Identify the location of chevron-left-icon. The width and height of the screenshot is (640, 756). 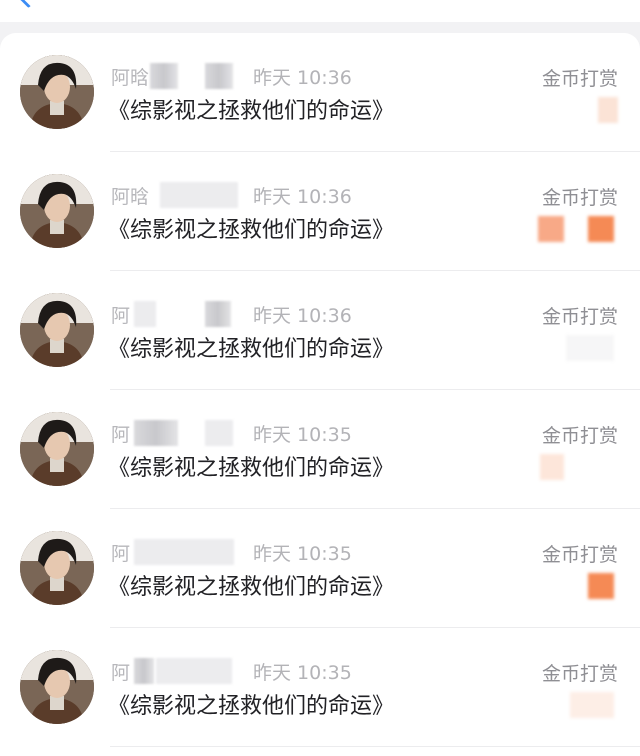
(28, 4).